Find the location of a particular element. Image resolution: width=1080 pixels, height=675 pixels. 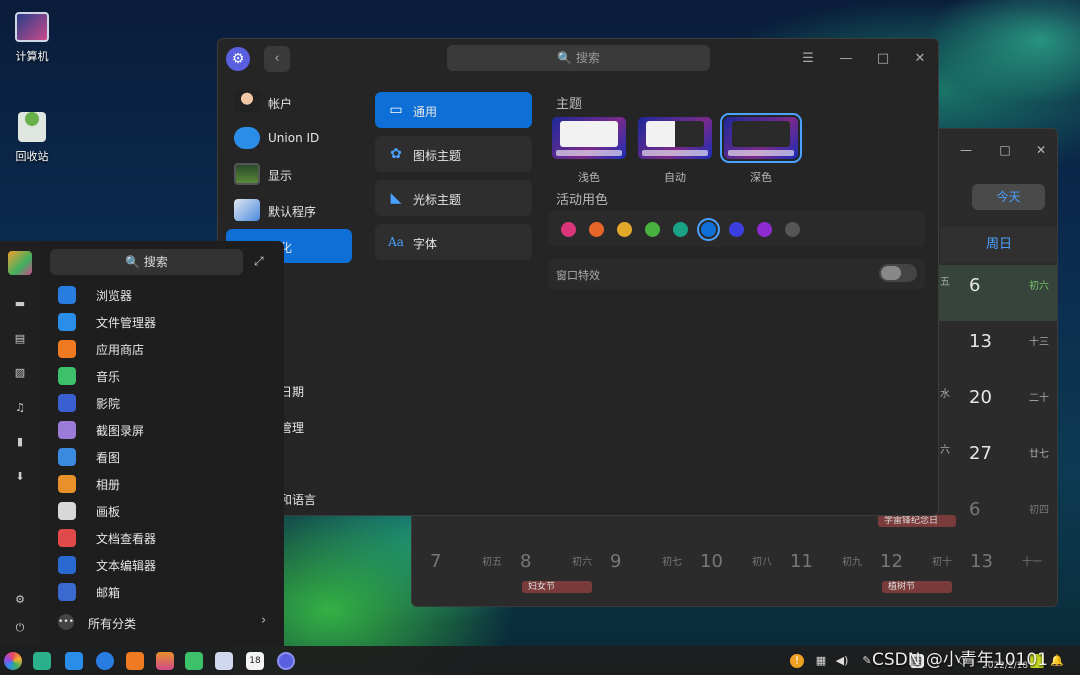

calendar-day-cell: 8 初六 妇女节 is located at coordinates (557, 569).